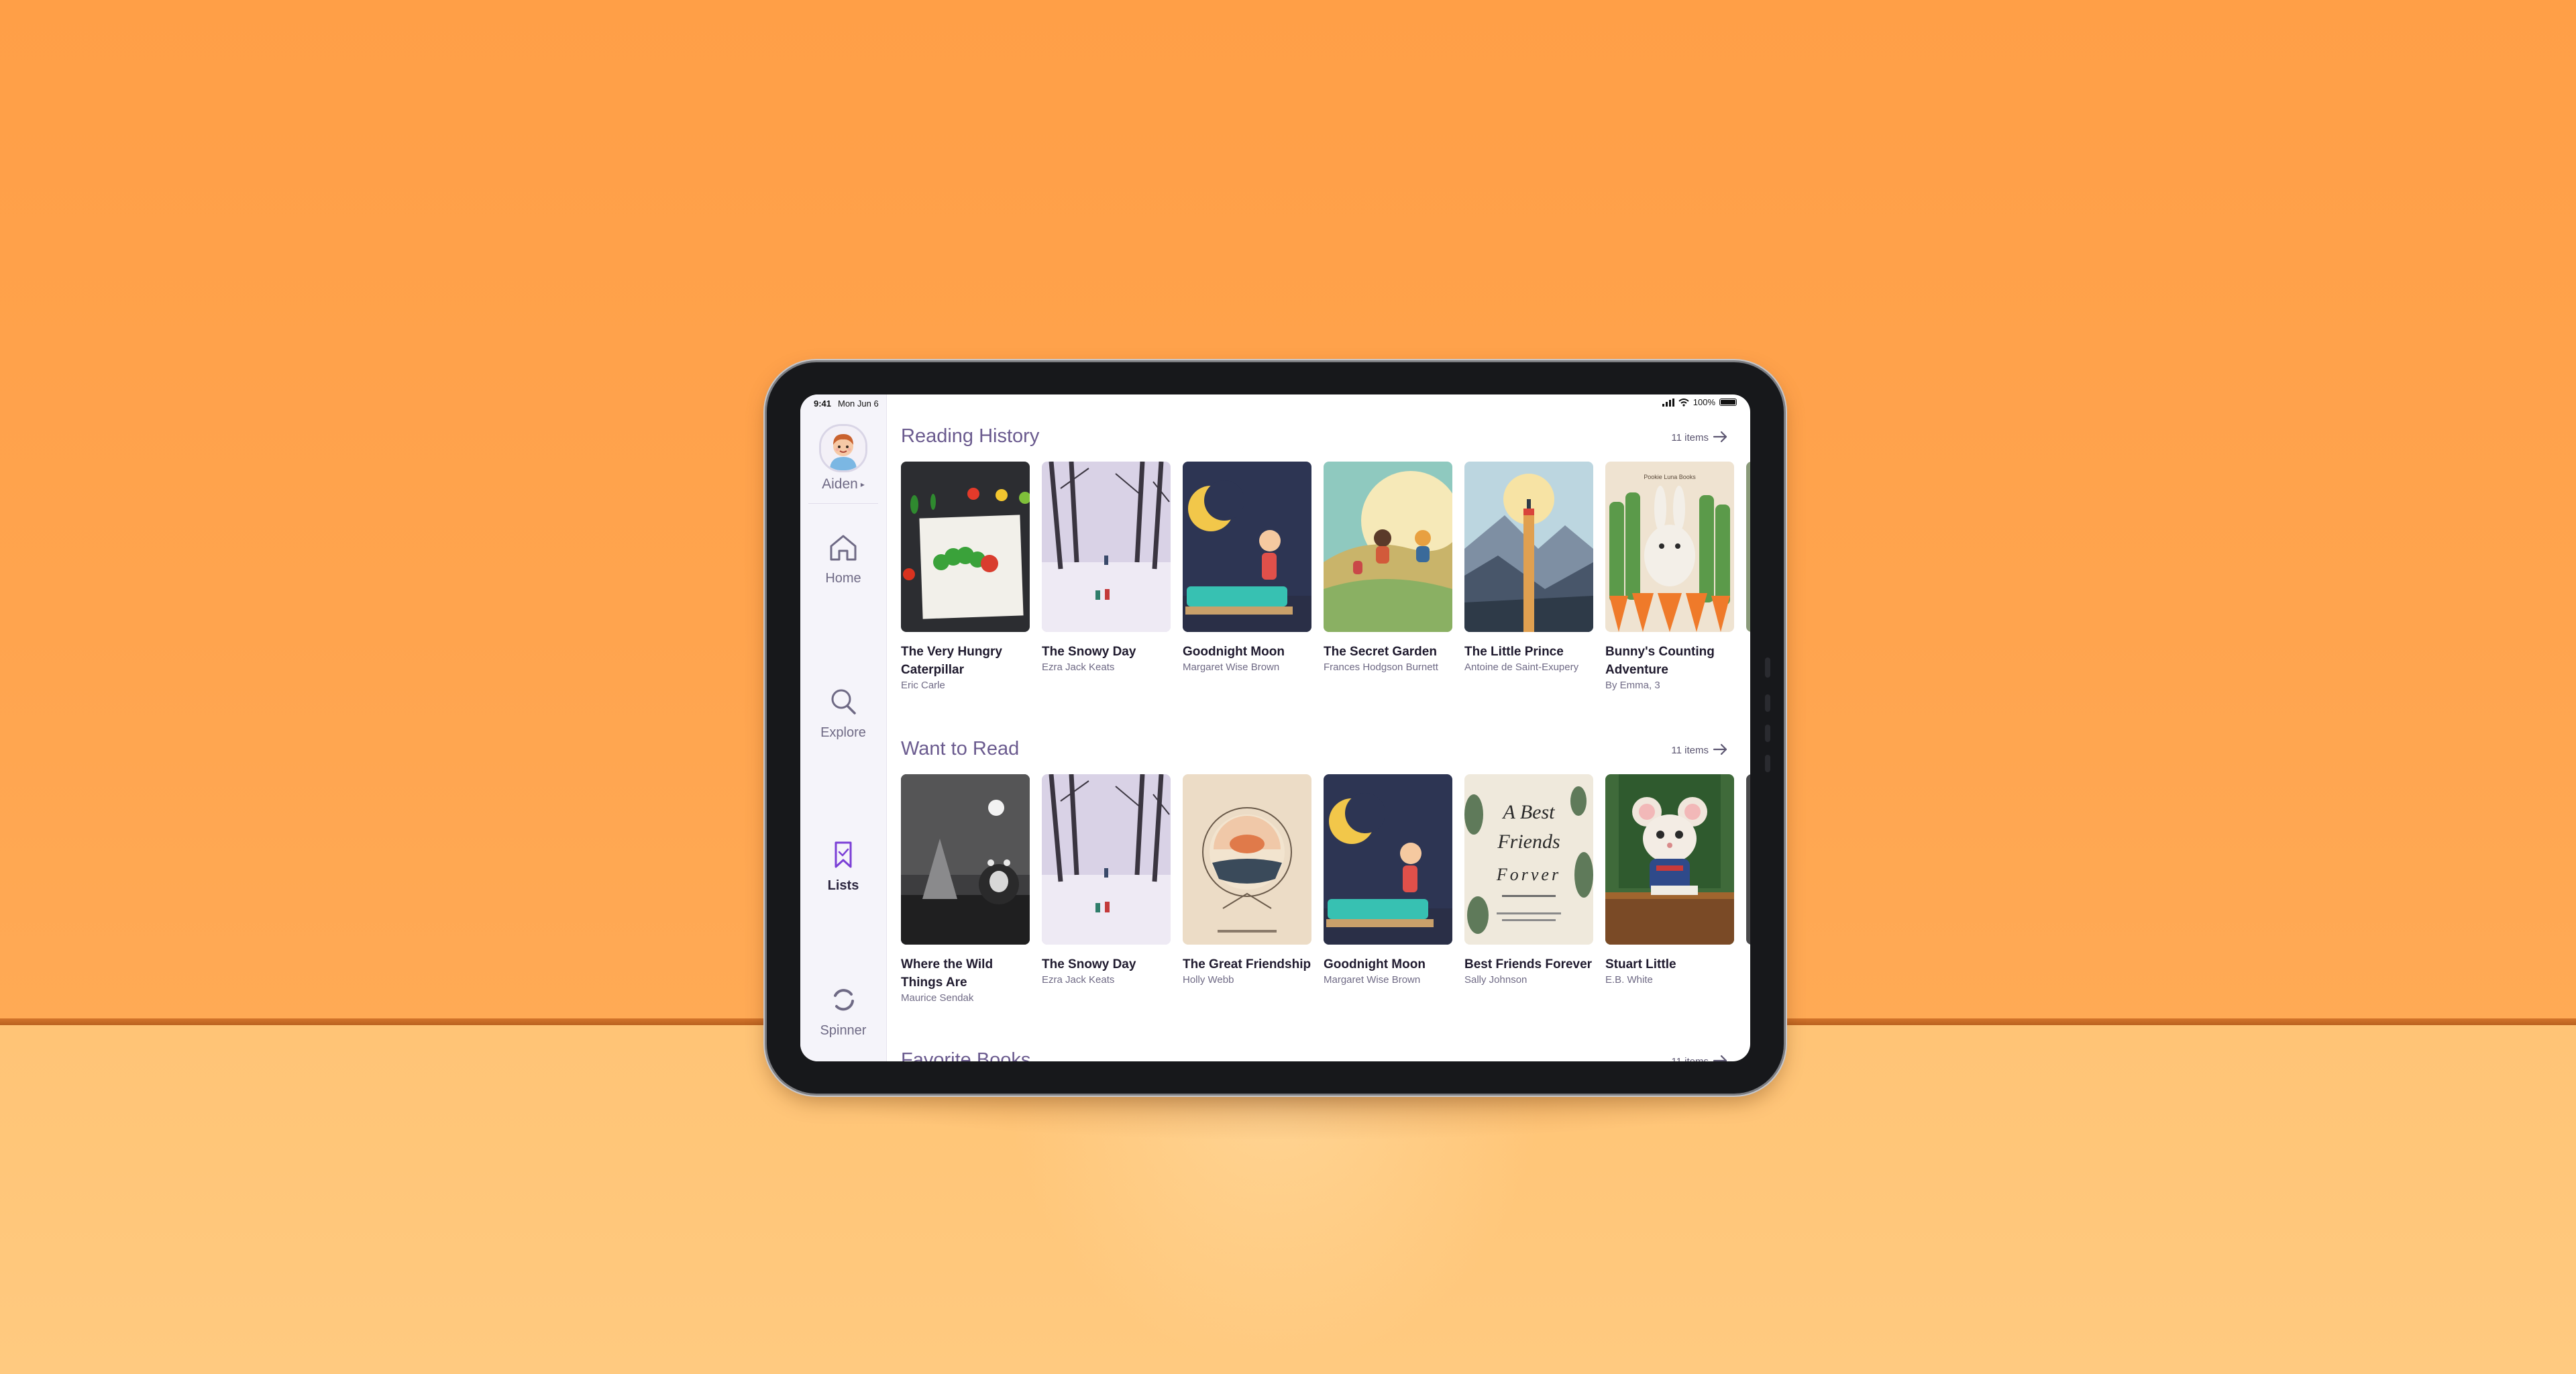 The height and width of the screenshot is (1374, 2576). What do you see at coordinates (923, 685) in the screenshot?
I see `book-author: Eric Carle` at bounding box center [923, 685].